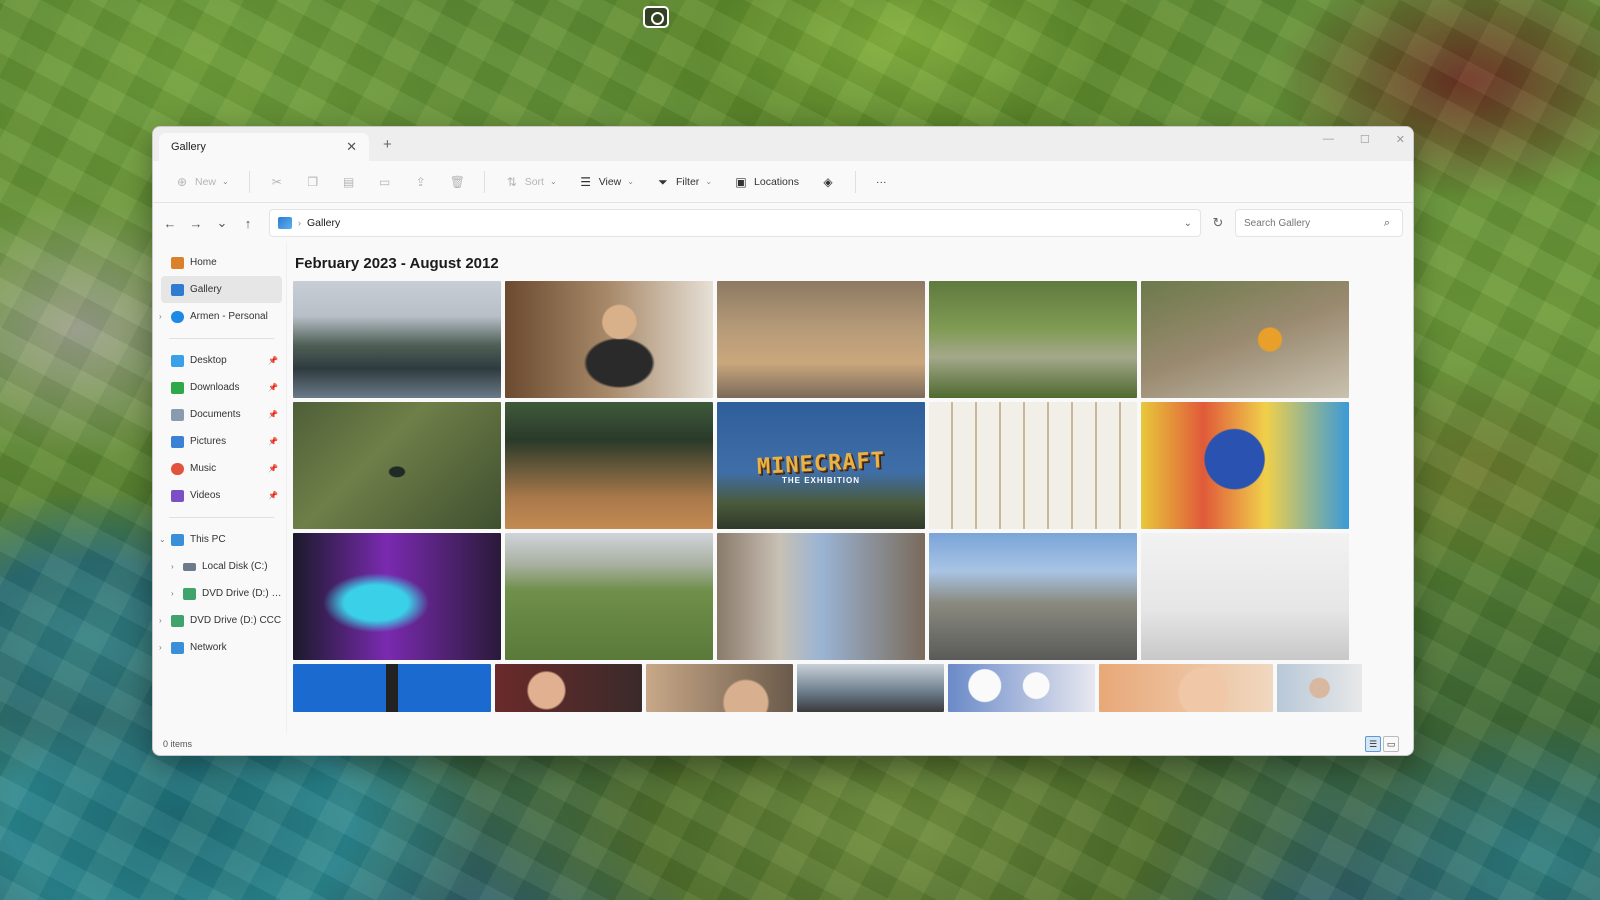  What do you see at coordinates (221, 360) in the screenshot?
I see `sidebar-item-desktop: Desktop 📌` at bounding box center [221, 360].